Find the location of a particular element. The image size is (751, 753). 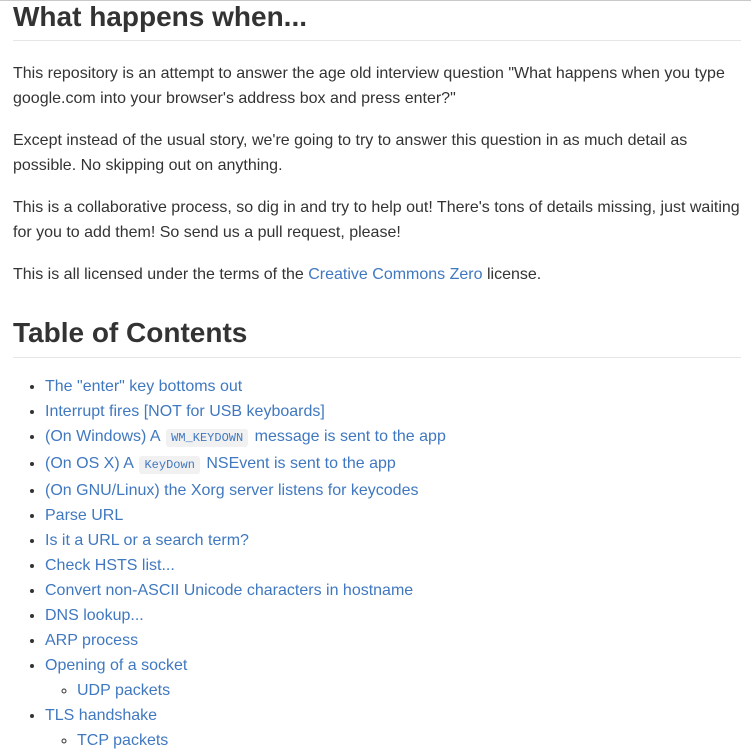

toc-item: ARP process is located at coordinates (393, 640).